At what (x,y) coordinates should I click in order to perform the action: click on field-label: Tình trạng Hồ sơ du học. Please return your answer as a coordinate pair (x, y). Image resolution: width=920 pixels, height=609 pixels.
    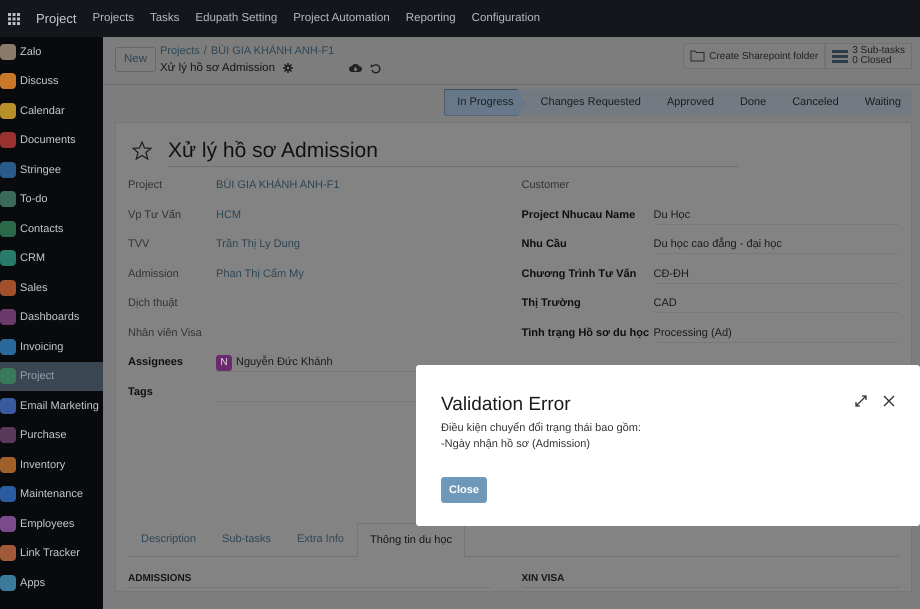
    Looking at the image, I should click on (586, 333).